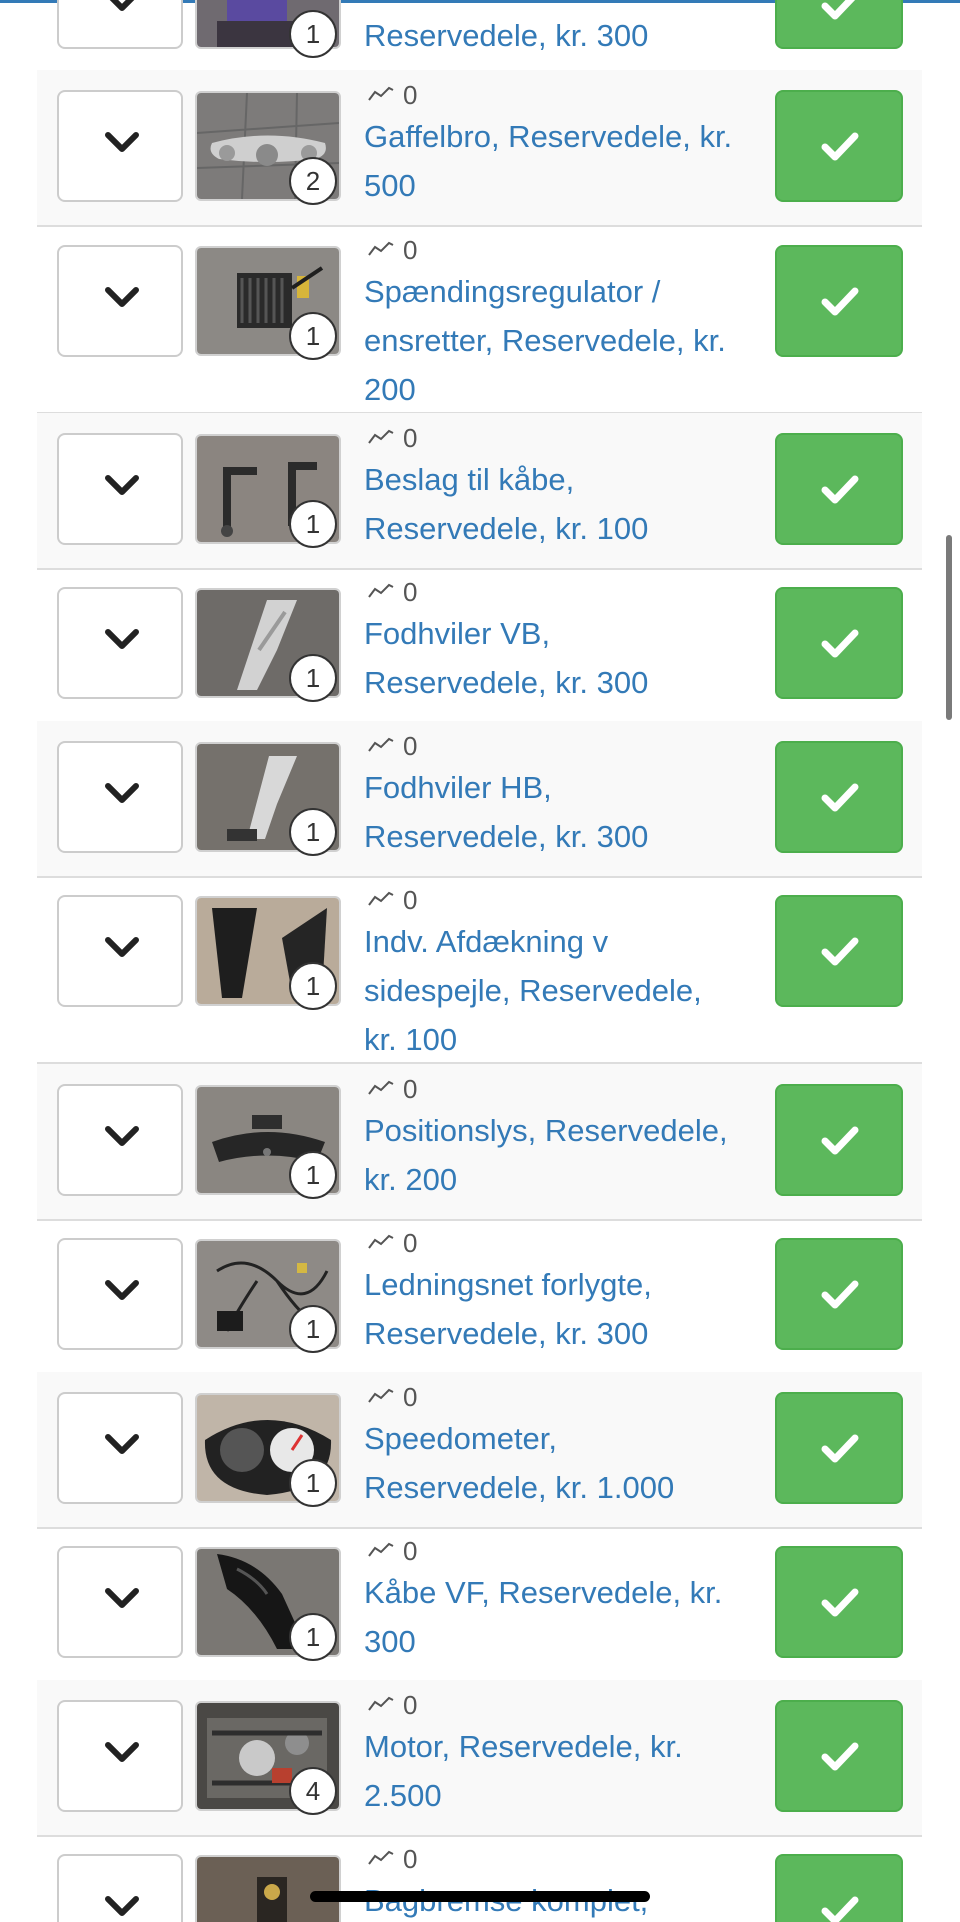  Describe the element at coordinates (551, 1617) in the screenshot. I see `listing-title-link: Kåbe VF, Reservedele, kr. 300` at that location.